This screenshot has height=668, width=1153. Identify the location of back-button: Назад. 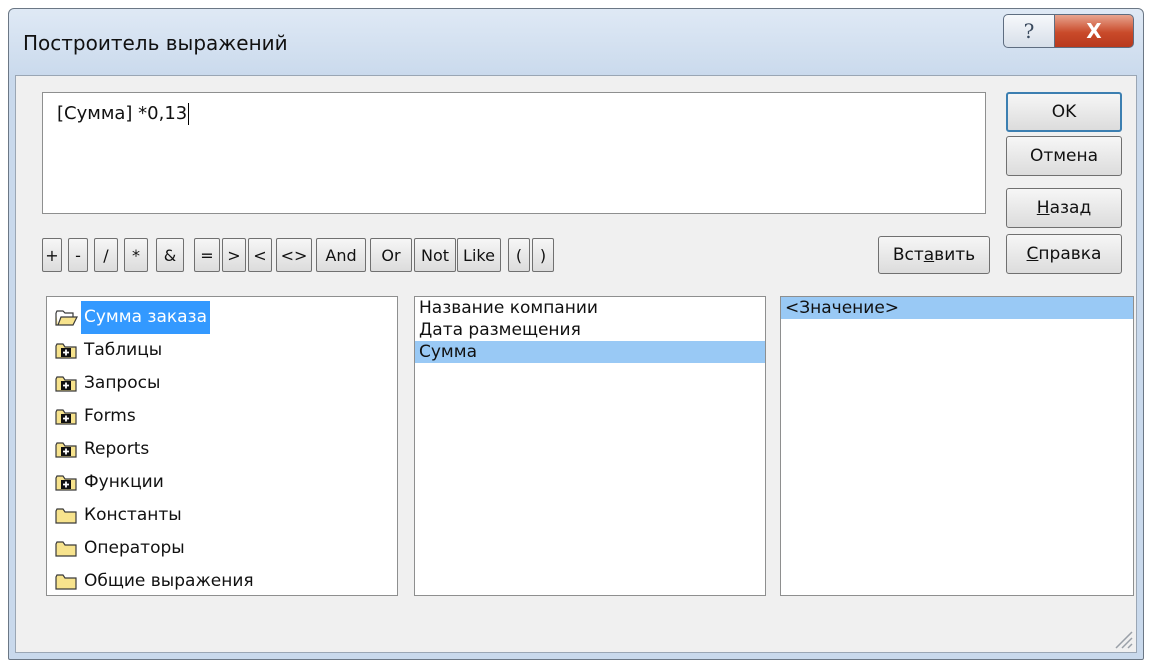
(1064, 208).